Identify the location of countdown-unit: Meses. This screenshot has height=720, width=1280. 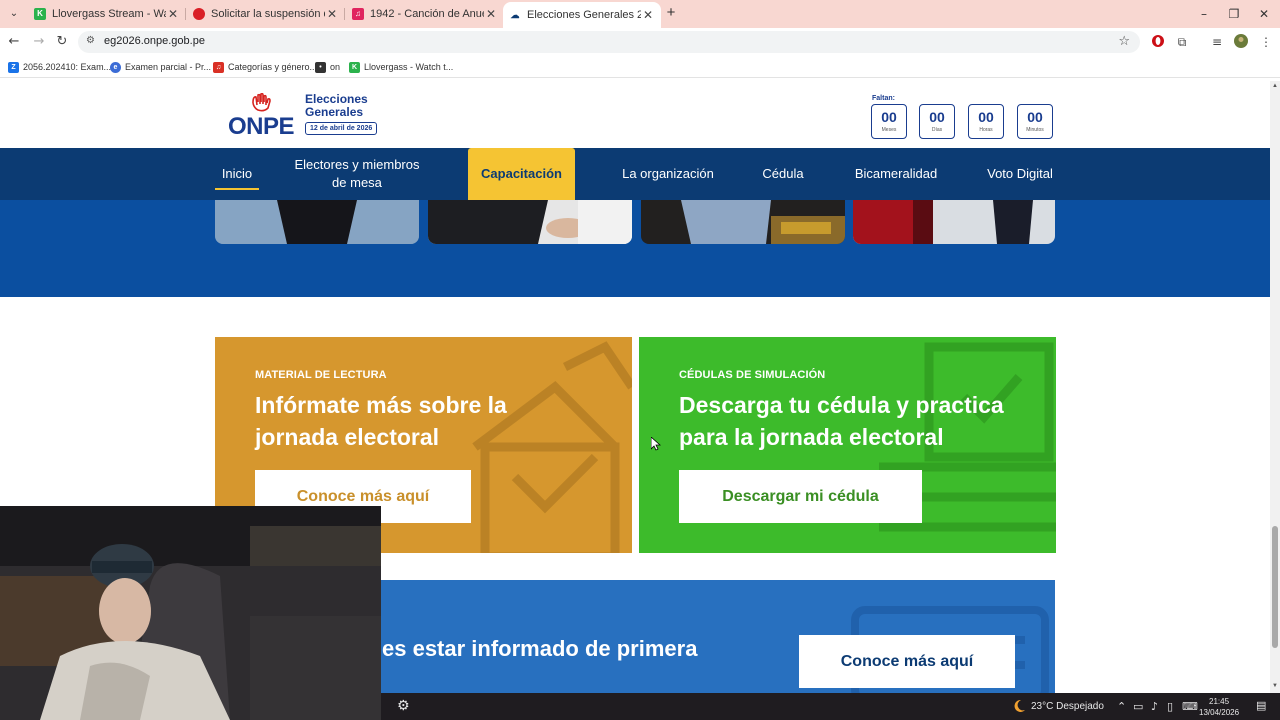
(889, 130).